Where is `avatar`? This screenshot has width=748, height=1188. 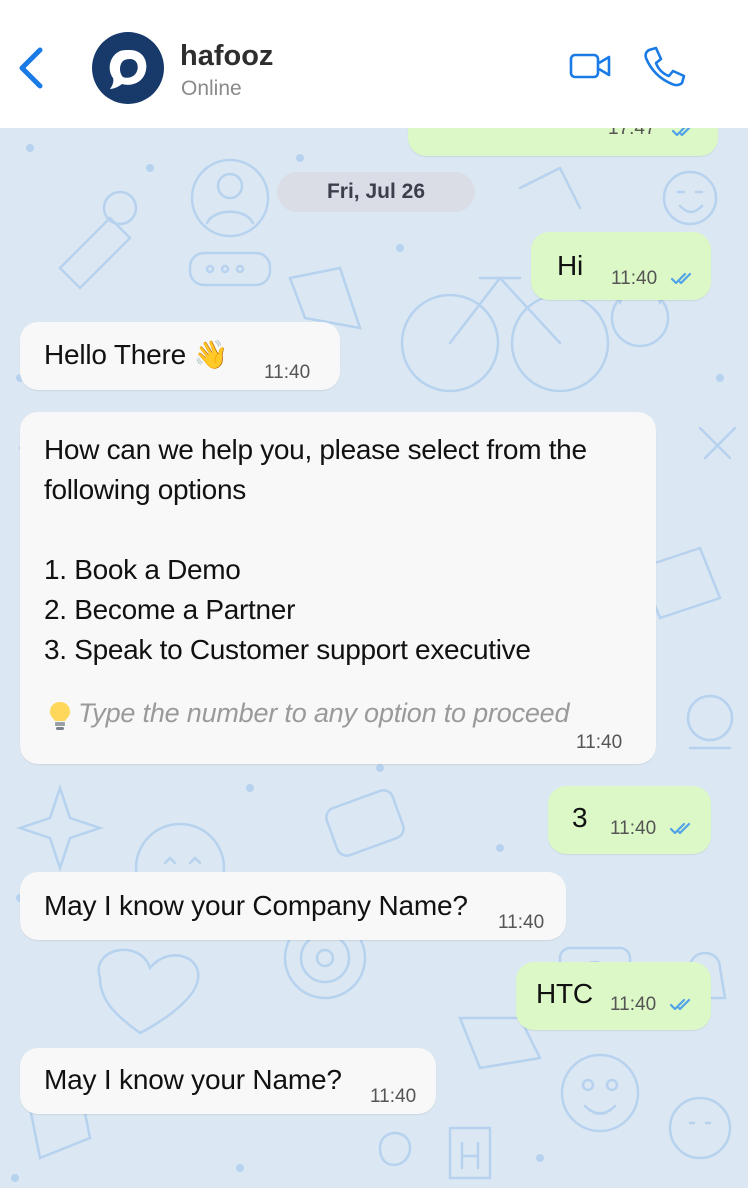 avatar is located at coordinates (128, 68).